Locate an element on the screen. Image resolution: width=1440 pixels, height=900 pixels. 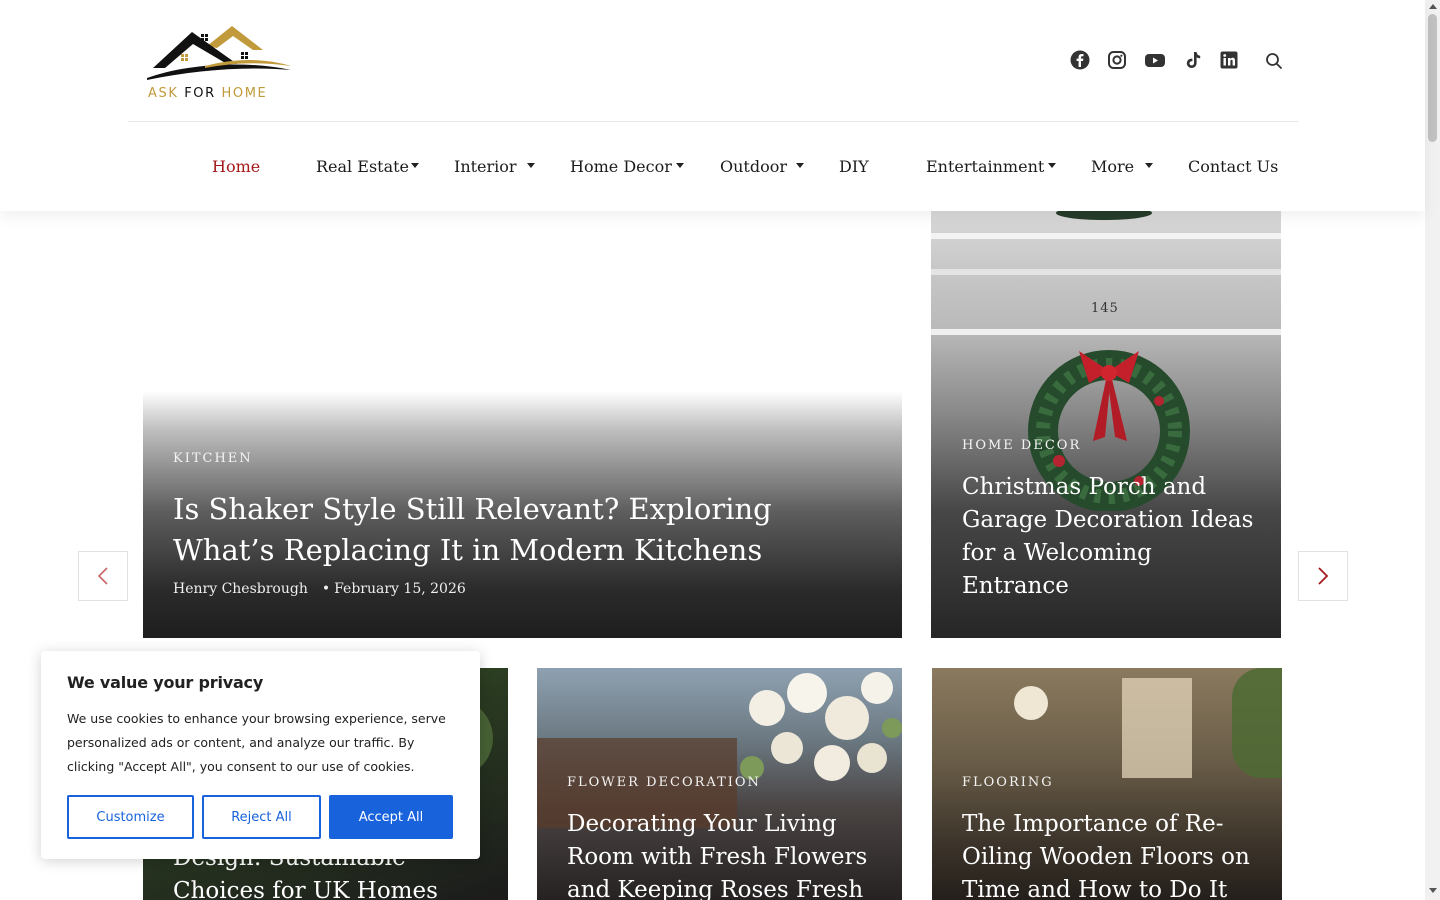
nav-item-contact-us: Contact Us is located at coordinates (1233, 166).